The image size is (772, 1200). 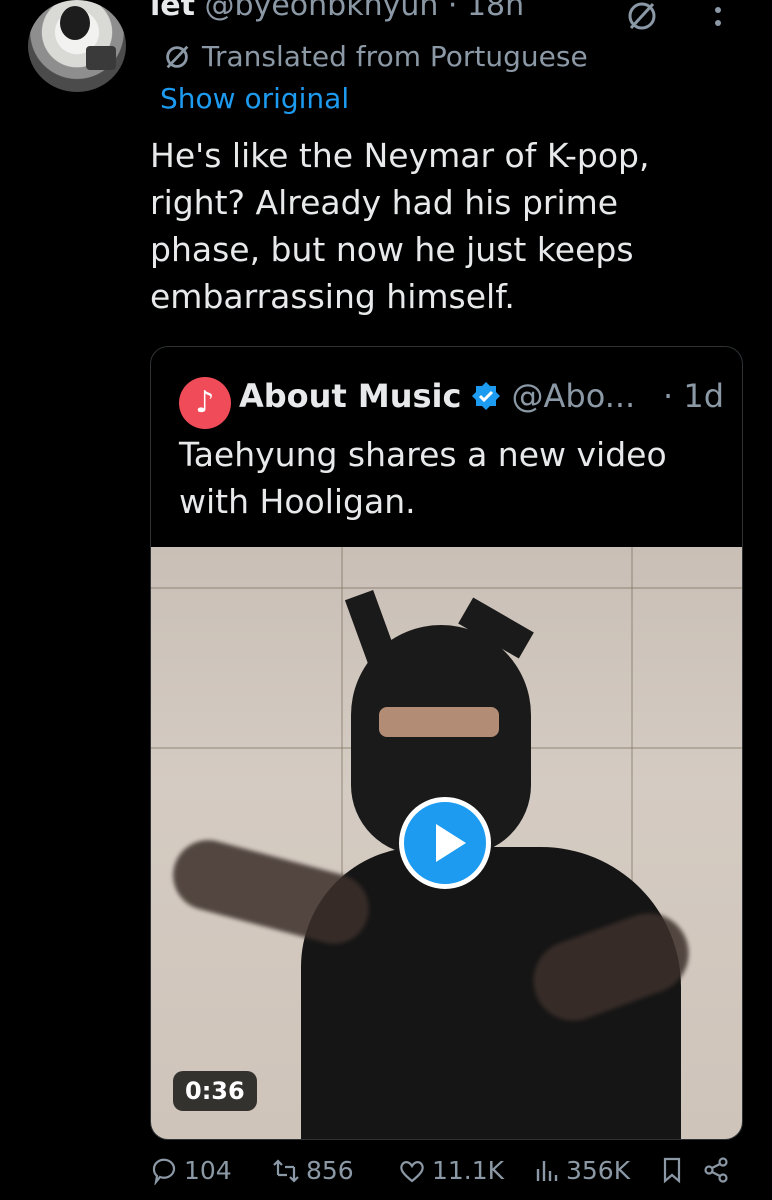 I want to click on avatar-phone, so click(x=101, y=58).